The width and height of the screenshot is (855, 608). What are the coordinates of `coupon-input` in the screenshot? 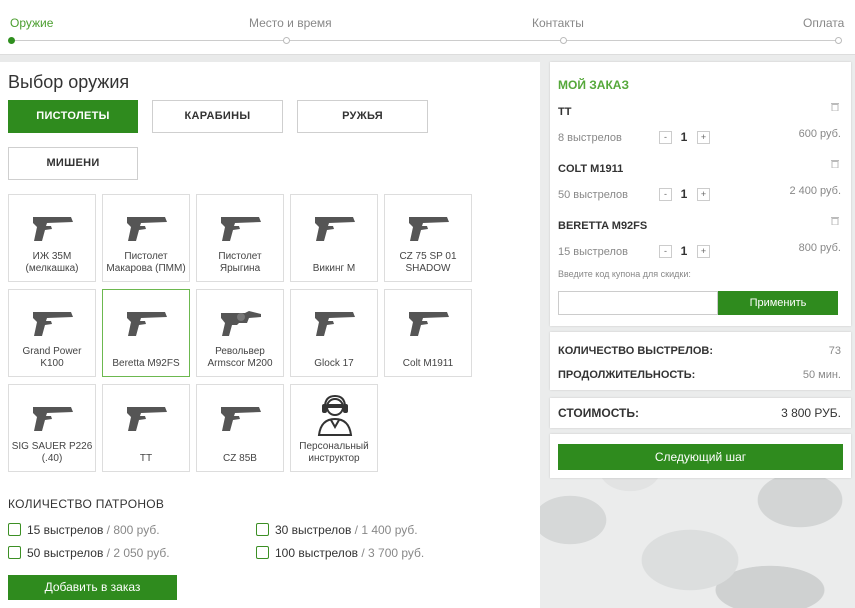 It's located at (638, 303).